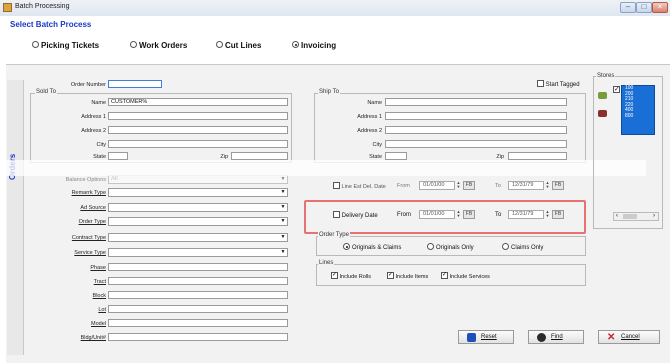 Image resolution: width=670 pixels, height=363 pixels. I want to click on reset-label: Reset, so click(489, 337).